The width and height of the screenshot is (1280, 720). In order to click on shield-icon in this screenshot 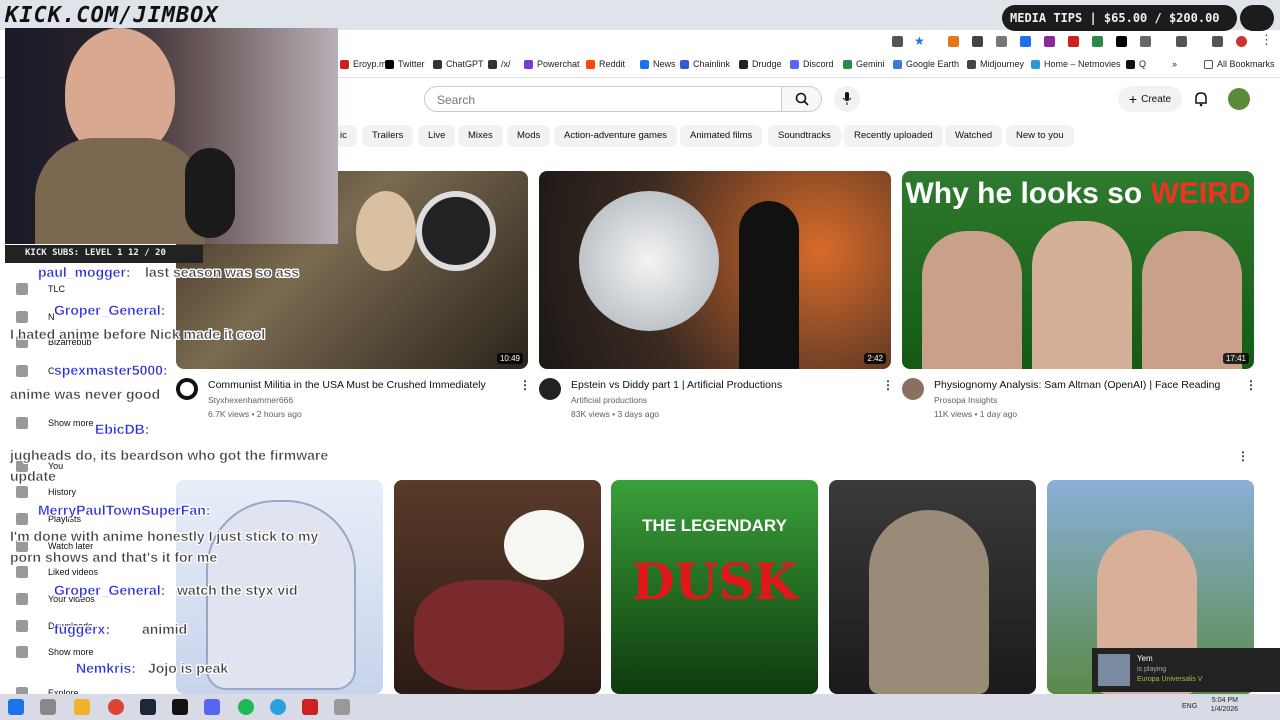, I will do `click(977, 41)`.